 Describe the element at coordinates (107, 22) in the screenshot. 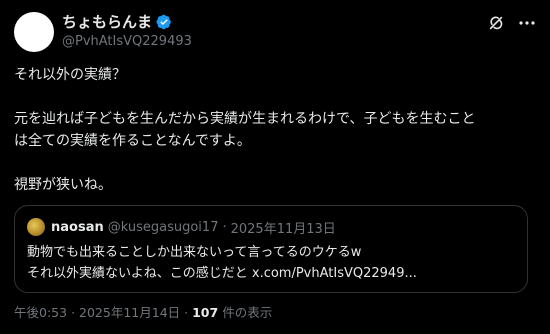

I see `author-display-name: ちょもらんま` at that location.